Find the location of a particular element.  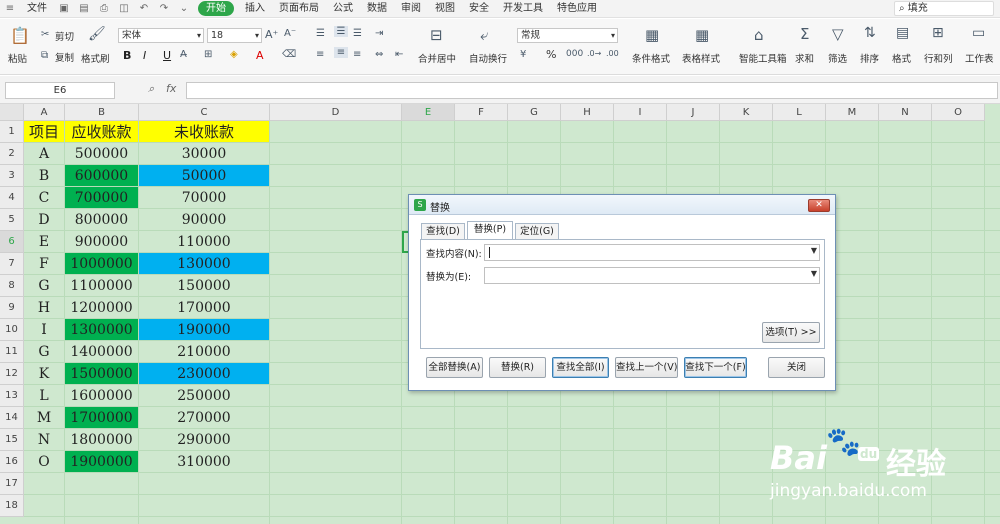

rowcol-button: 行和列 is located at coordinates (938, 58).